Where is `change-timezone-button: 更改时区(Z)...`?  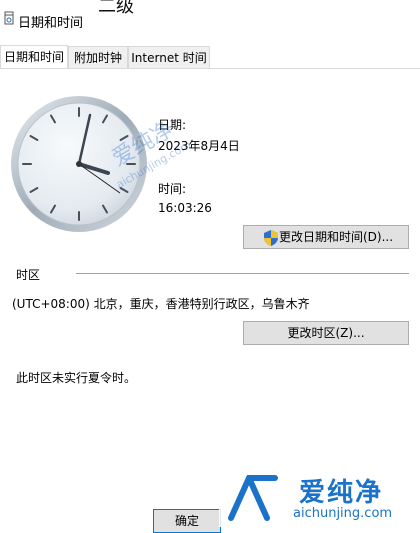 change-timezone-button: 更改时区(Z)... is located at coordinates (326, 333).